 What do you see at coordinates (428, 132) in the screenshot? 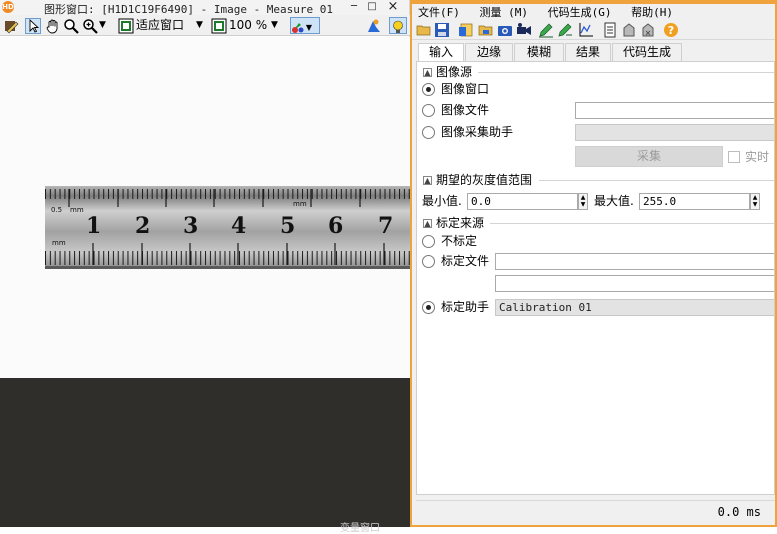
I see `radio-image-acquisition` at bounding box center [428, 132].